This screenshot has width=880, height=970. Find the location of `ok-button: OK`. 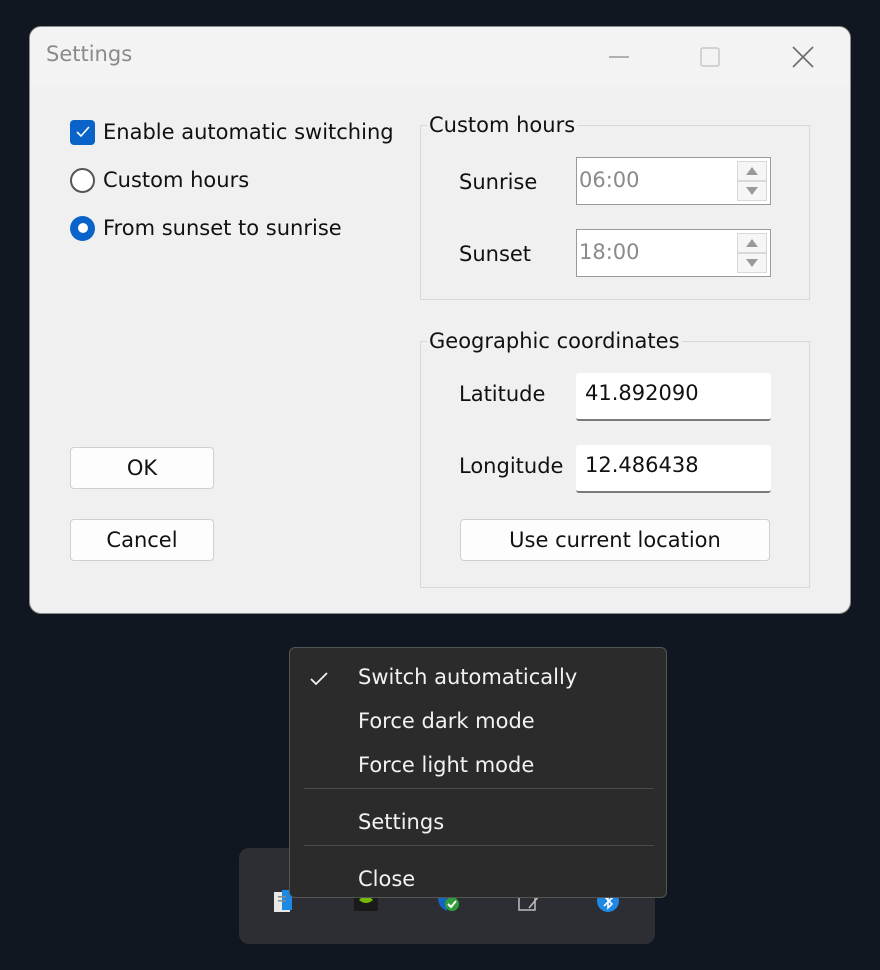

ok-button: OK is located at coordinates (142, 468).